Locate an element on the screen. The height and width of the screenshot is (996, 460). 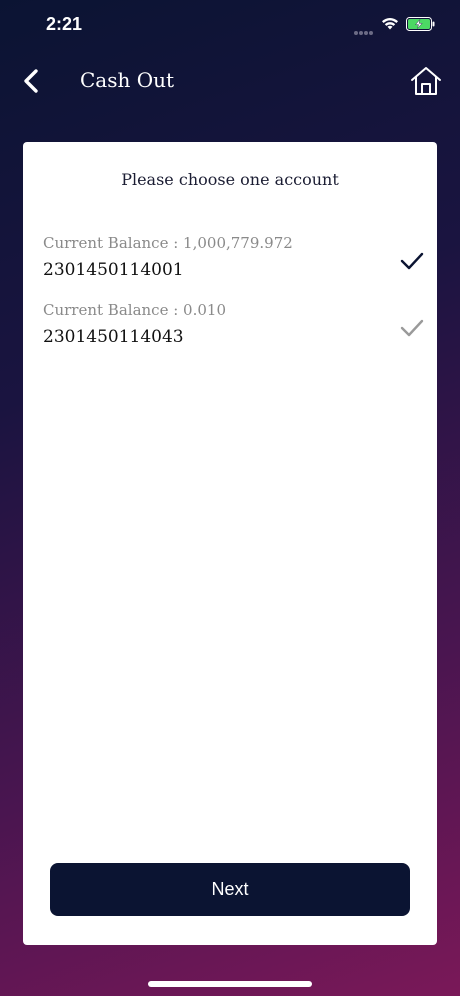
signal-dots-icon is located at coordinates (365, 28).